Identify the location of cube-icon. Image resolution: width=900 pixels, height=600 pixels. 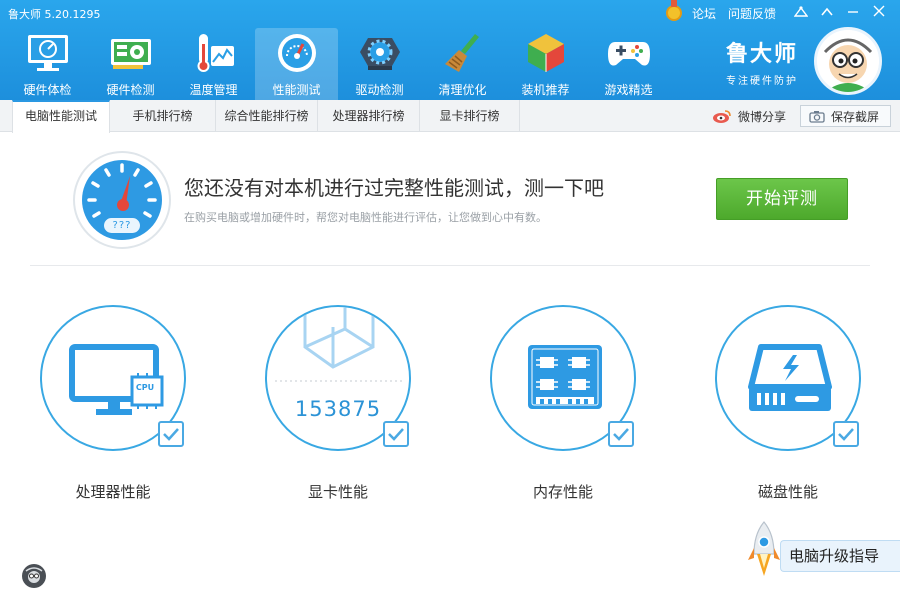
(546, 53).